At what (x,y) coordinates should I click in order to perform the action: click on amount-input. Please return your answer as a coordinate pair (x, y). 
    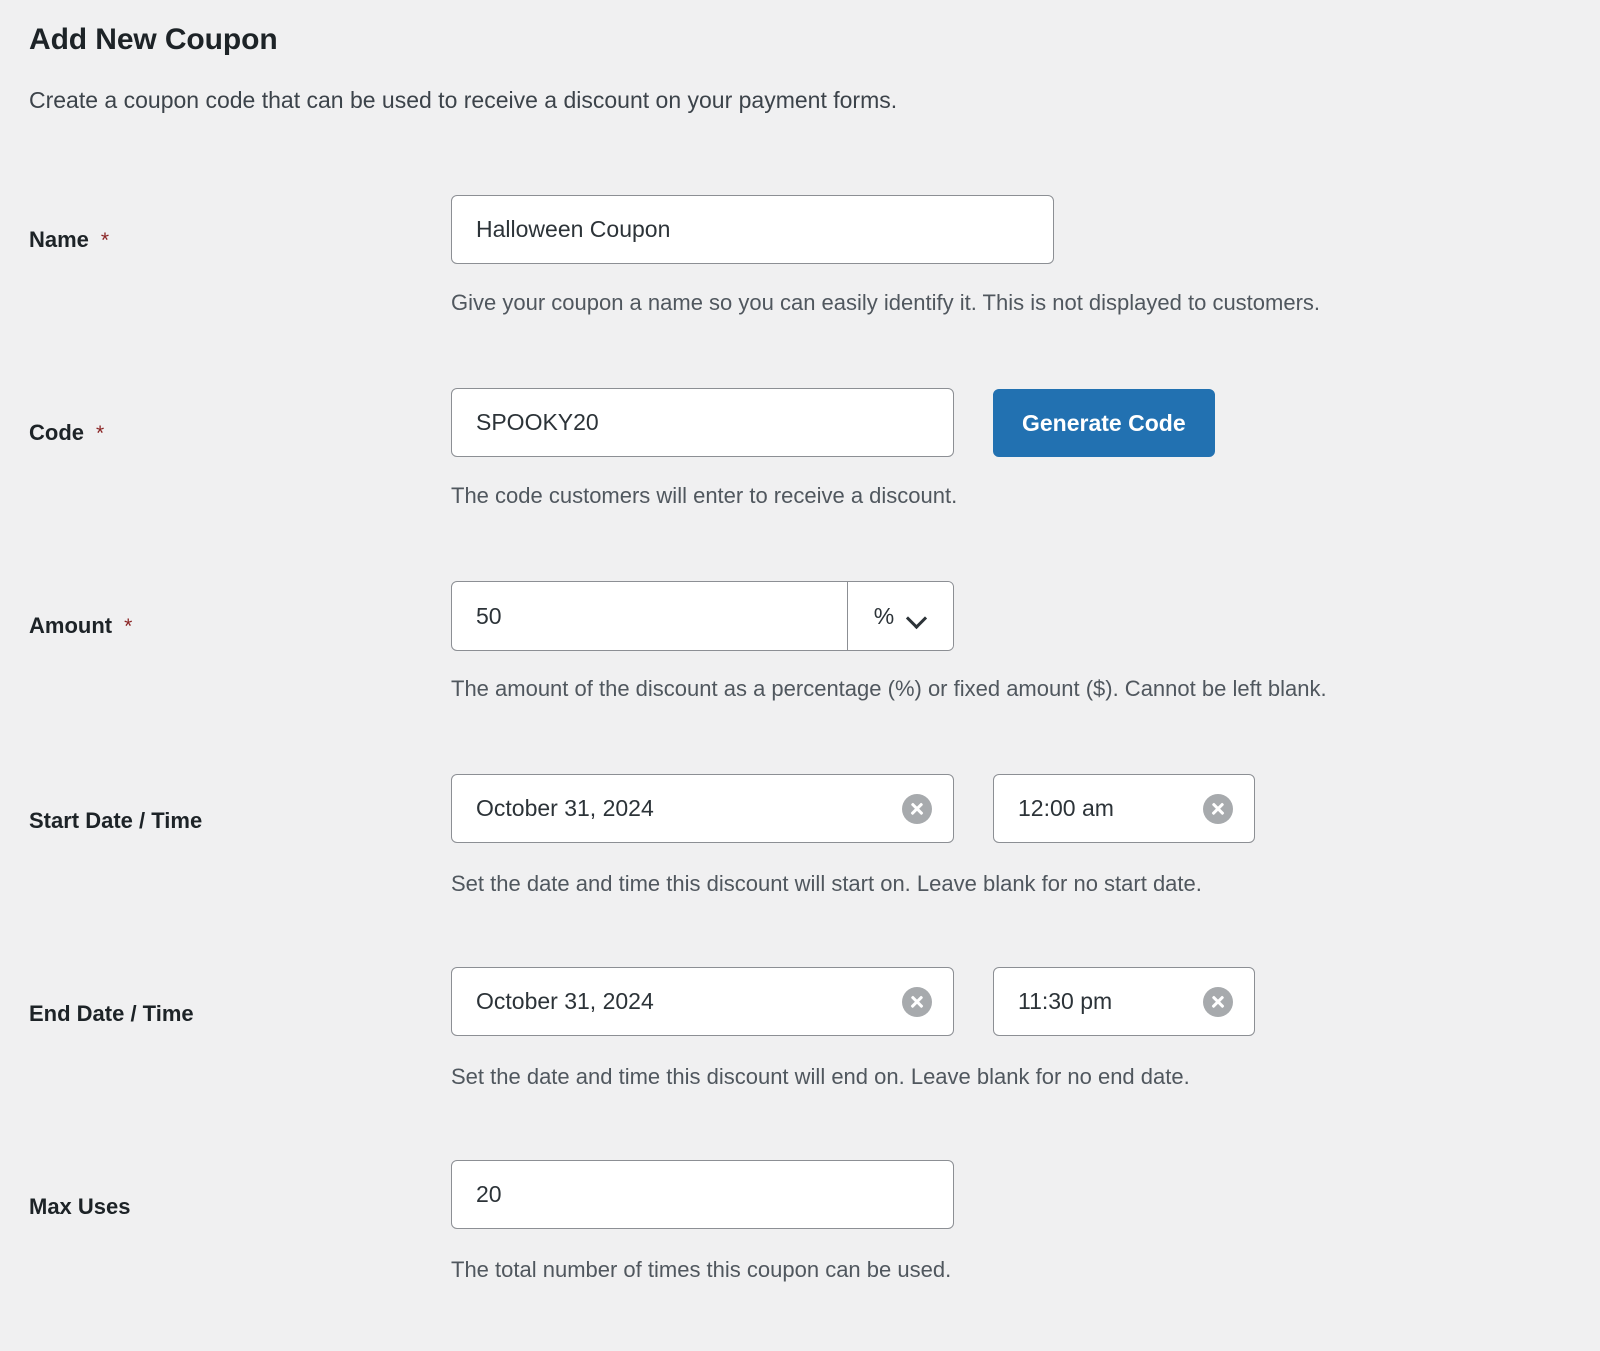
    Looking at the image, I should click on (649, 616).